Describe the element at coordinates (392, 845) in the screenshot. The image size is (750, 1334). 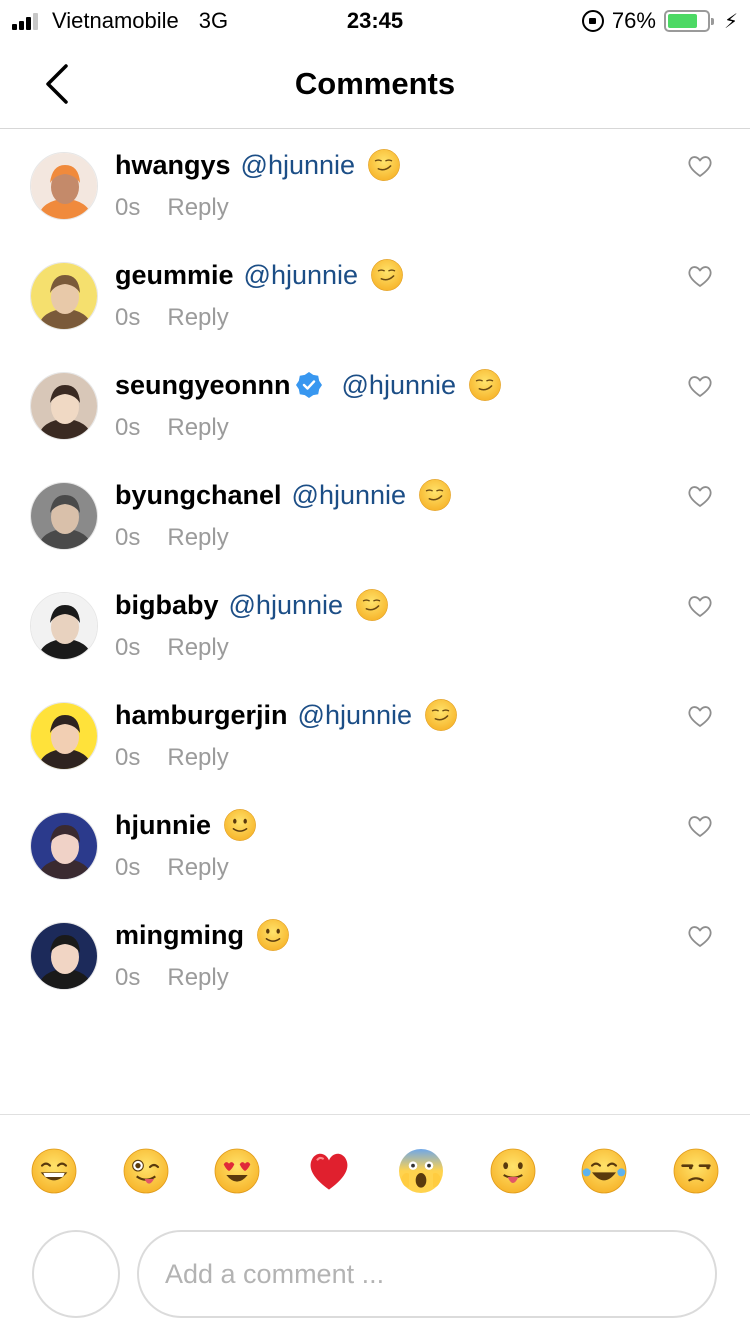
I see `comment-body: hjunnie 0s Reply` at that location.